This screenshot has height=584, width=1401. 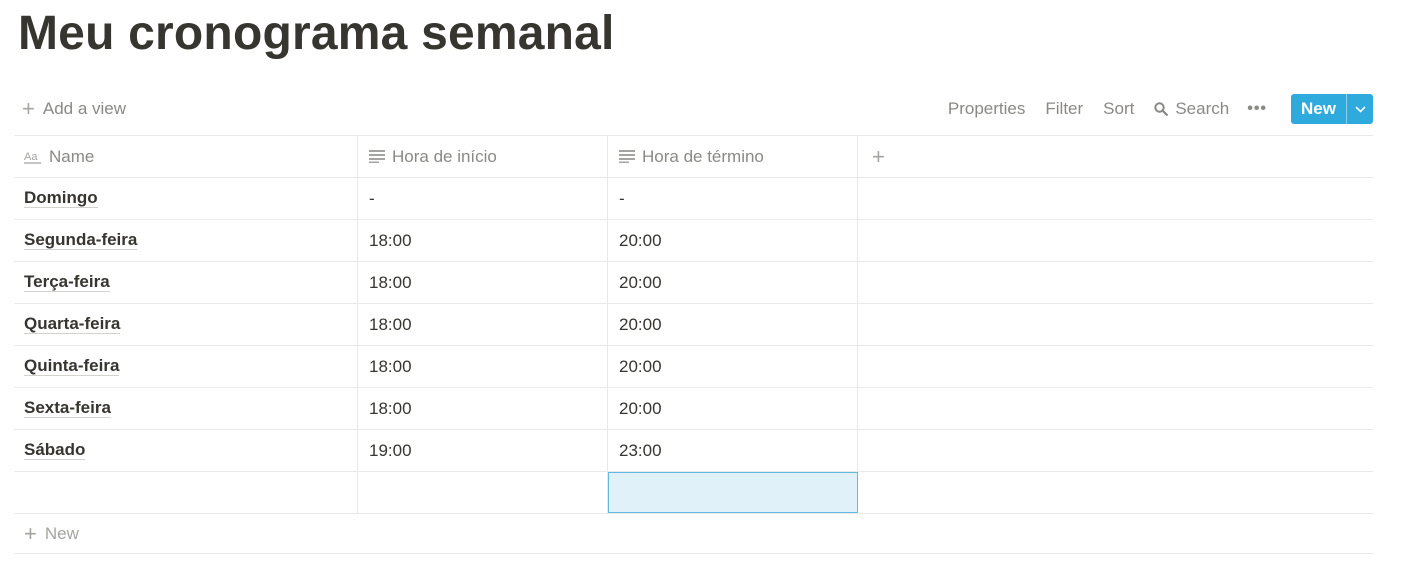 I want to click on name-cell, so click(x=186, y=492).